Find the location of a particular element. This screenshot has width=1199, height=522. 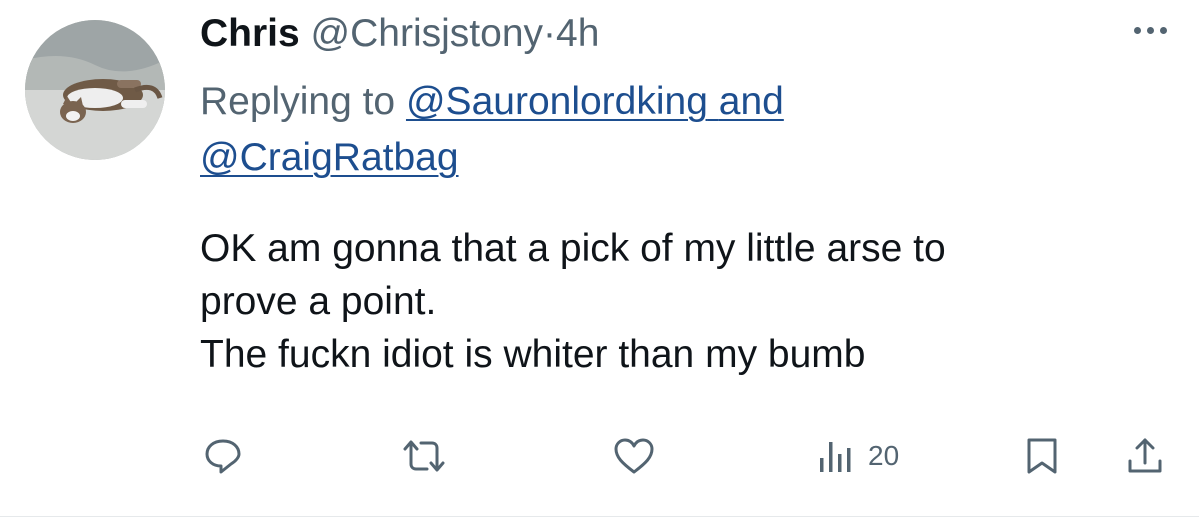

bookmark-icon is located at coordinates (1042, 456).